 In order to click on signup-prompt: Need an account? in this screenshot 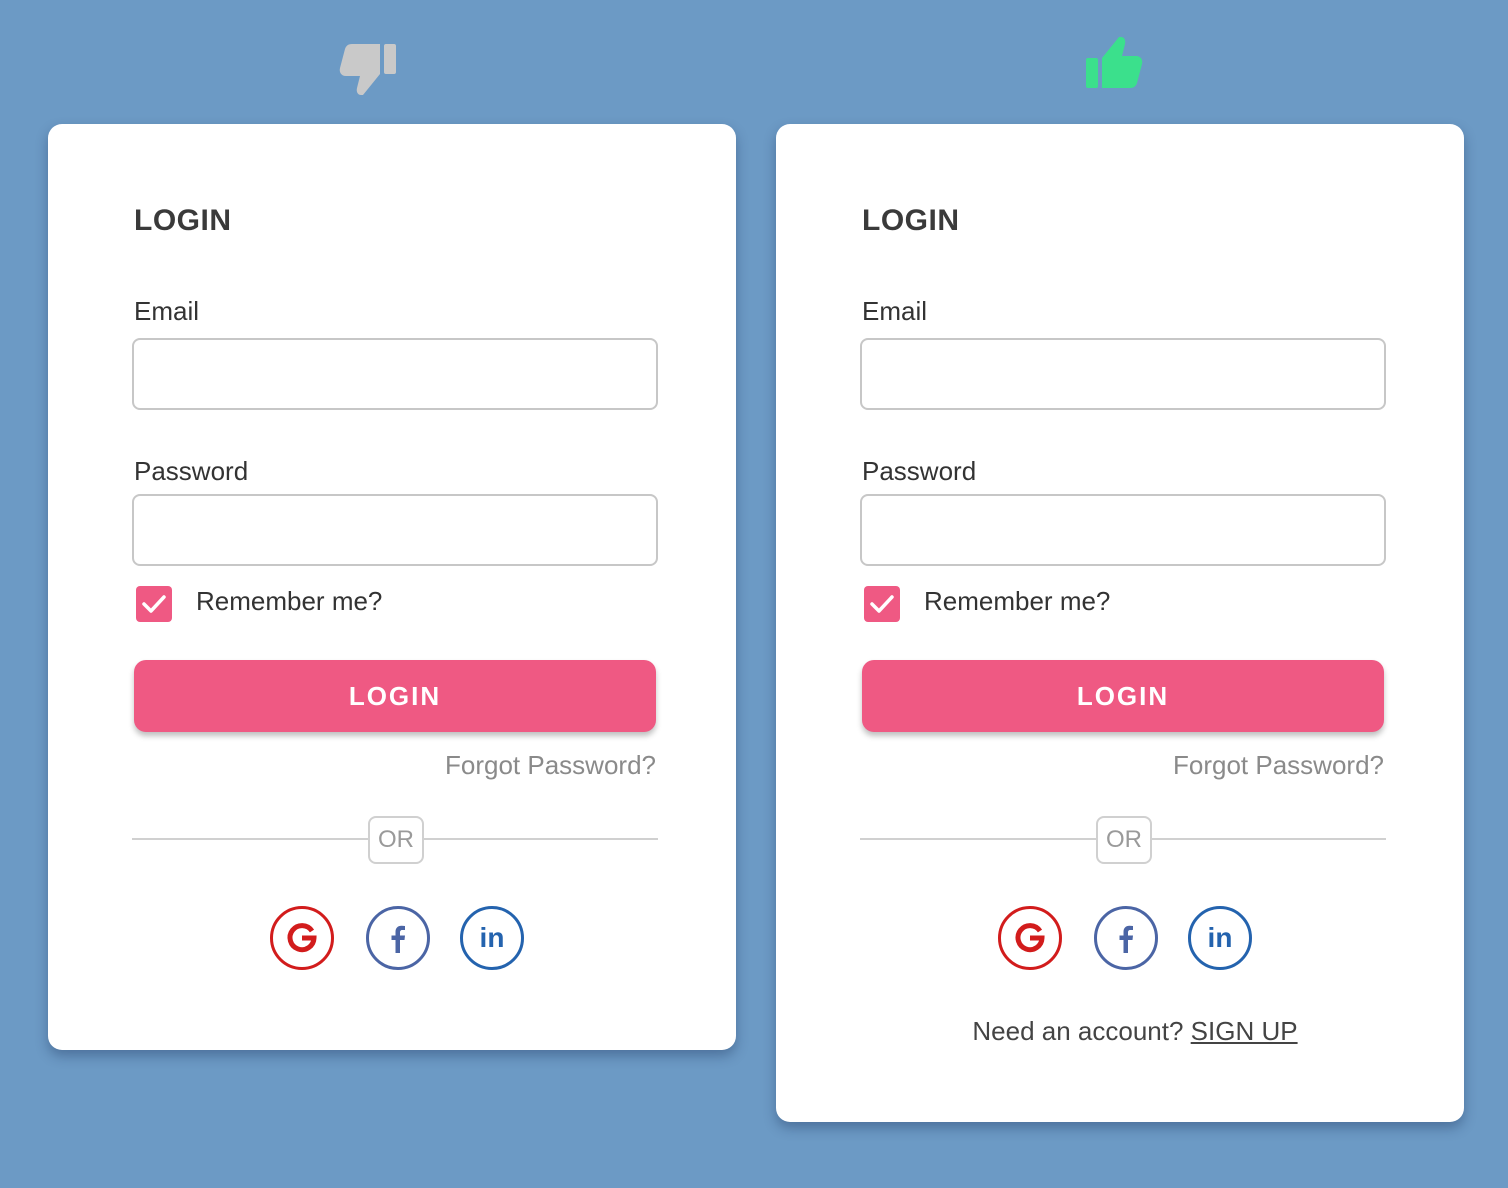, I will do `click(1078, 1031)`.